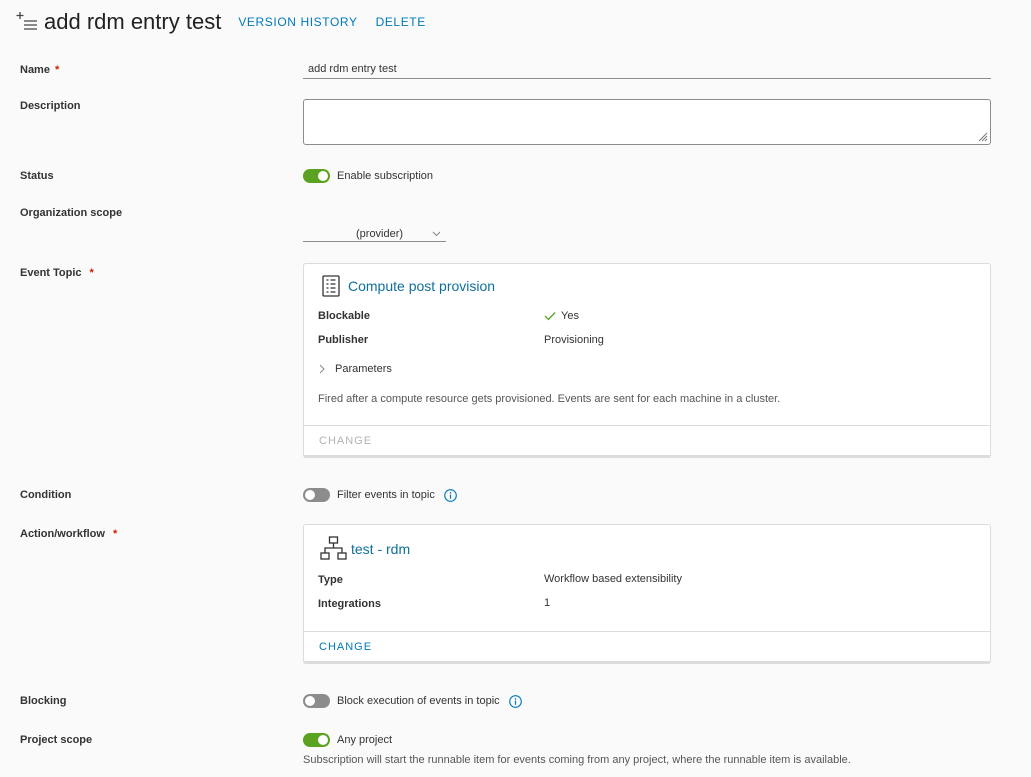 The height and width of the screenshot is (777, 1031). I want to click on name-input, so click(647, 69).